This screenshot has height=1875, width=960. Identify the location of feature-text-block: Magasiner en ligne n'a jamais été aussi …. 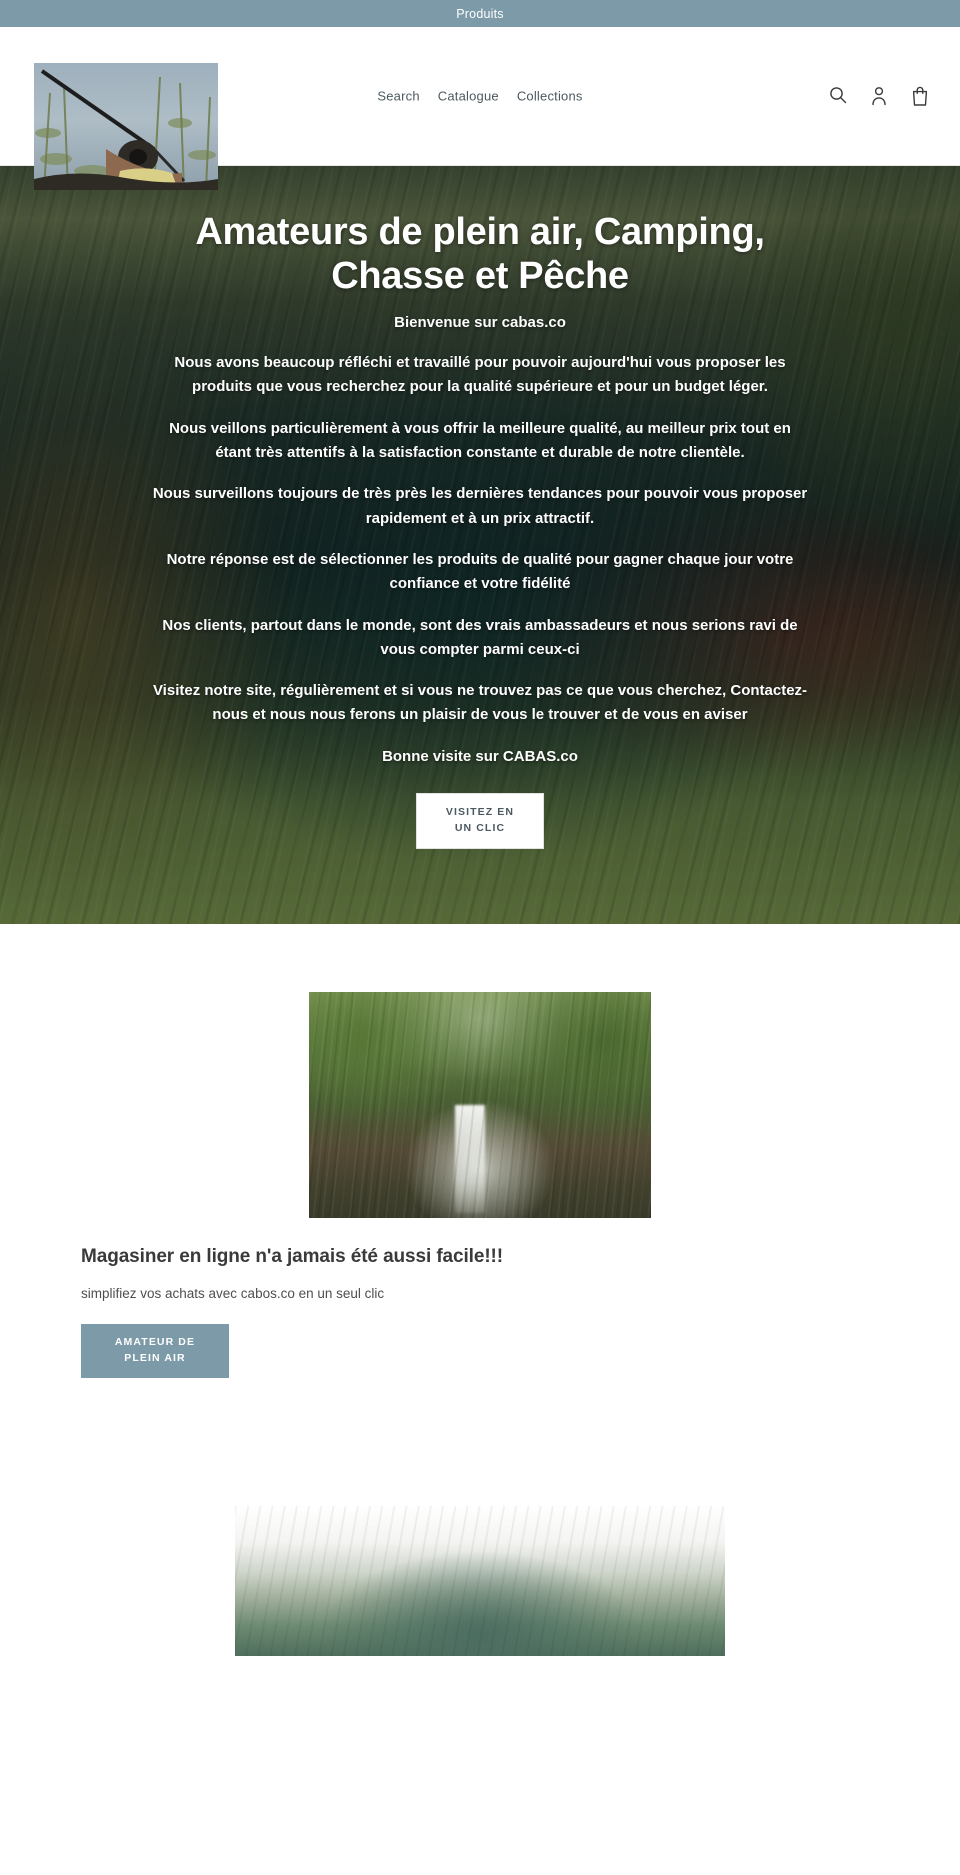
(480, 1298).